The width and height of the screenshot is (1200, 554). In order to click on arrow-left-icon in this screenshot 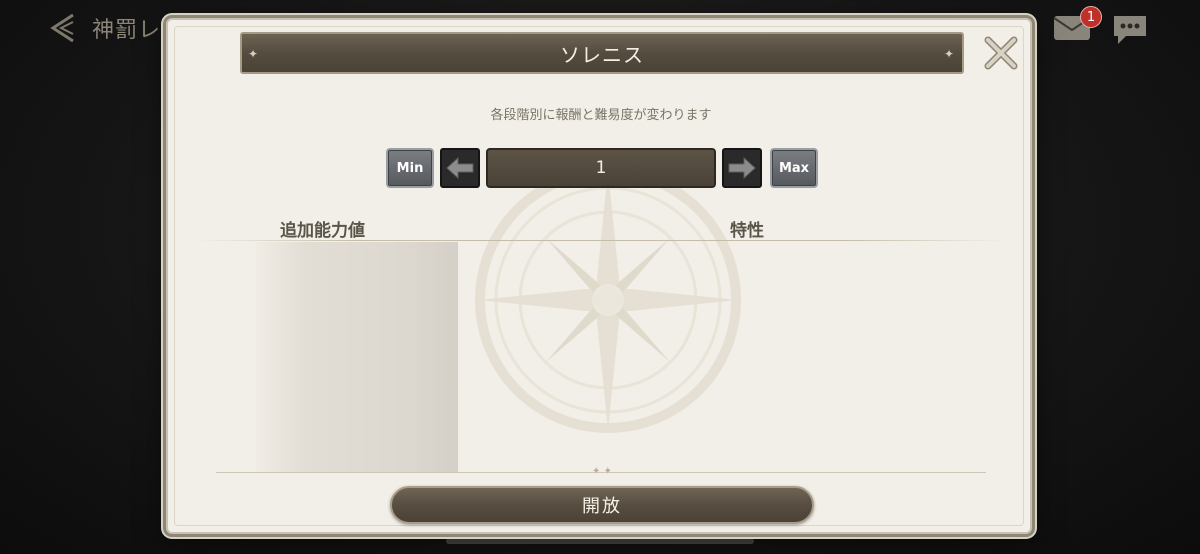, I will do `click(460, 168)`.